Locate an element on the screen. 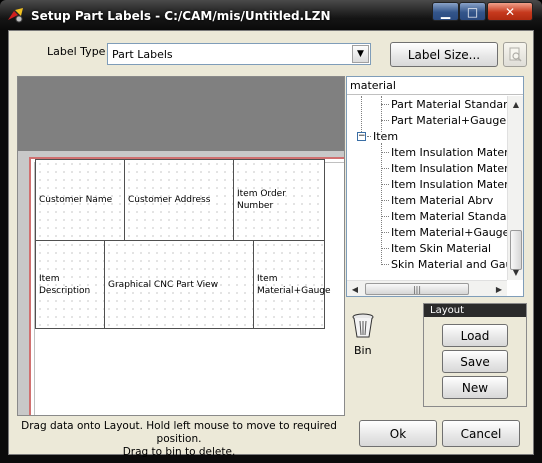  maximize-button: □ is located at coordinates (472, 11).